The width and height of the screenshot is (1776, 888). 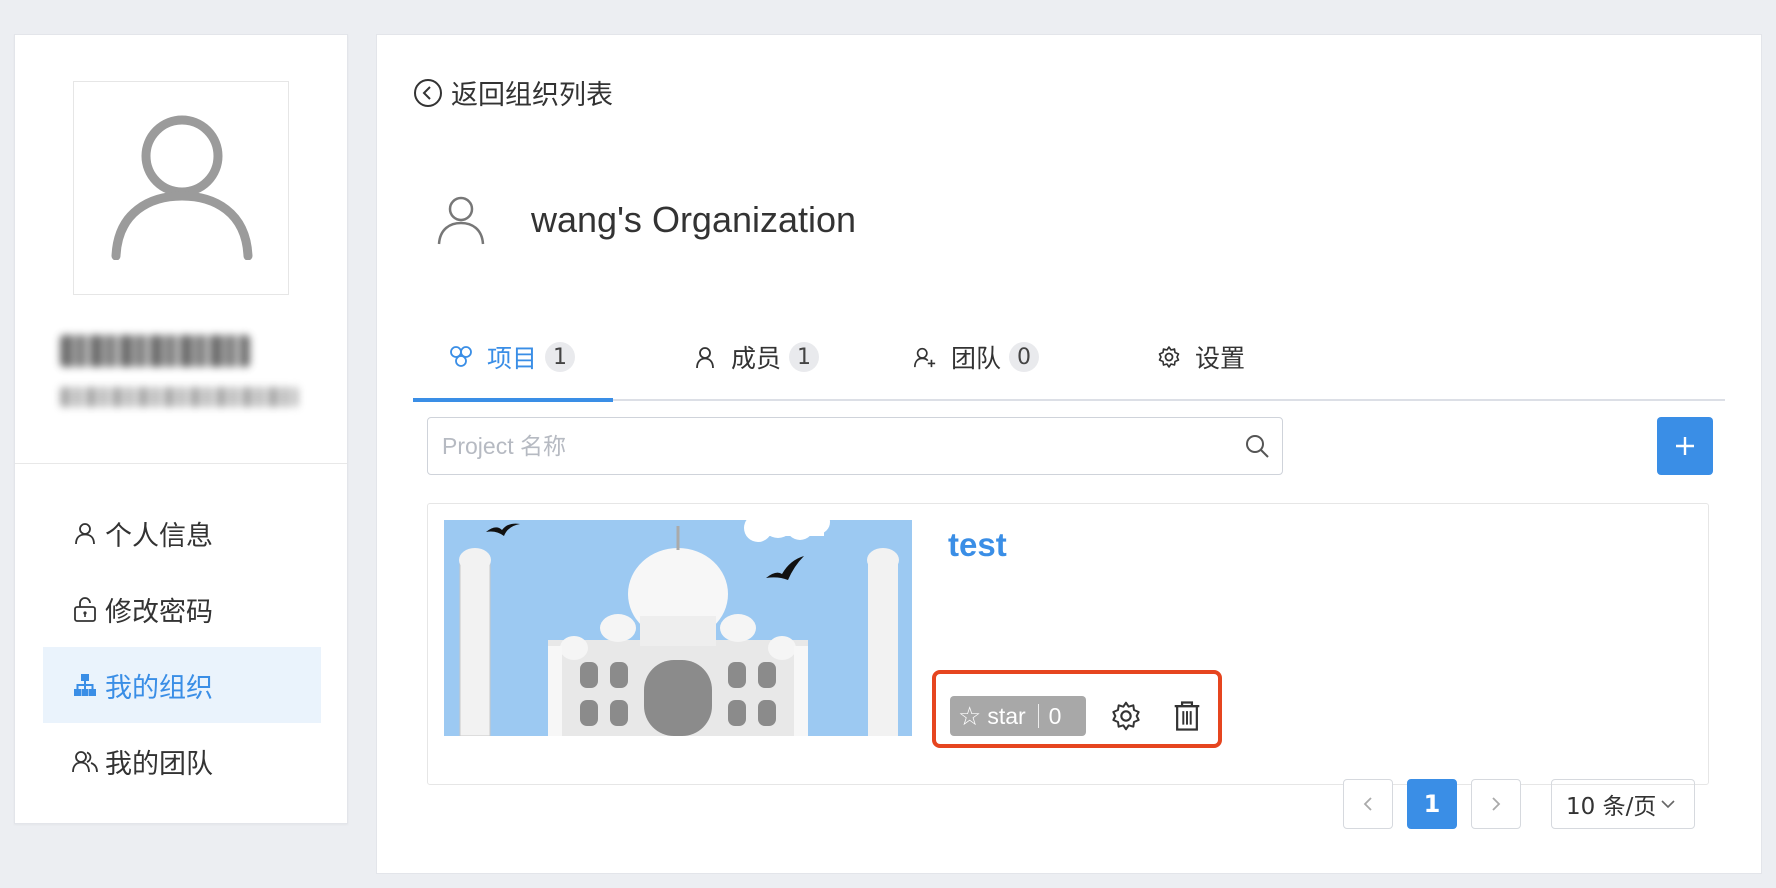 What do you see at coordinates (159, 688) in the screenshot?
I see `sidebar-item-label: 我的组织` at bounding box center [159, 688].